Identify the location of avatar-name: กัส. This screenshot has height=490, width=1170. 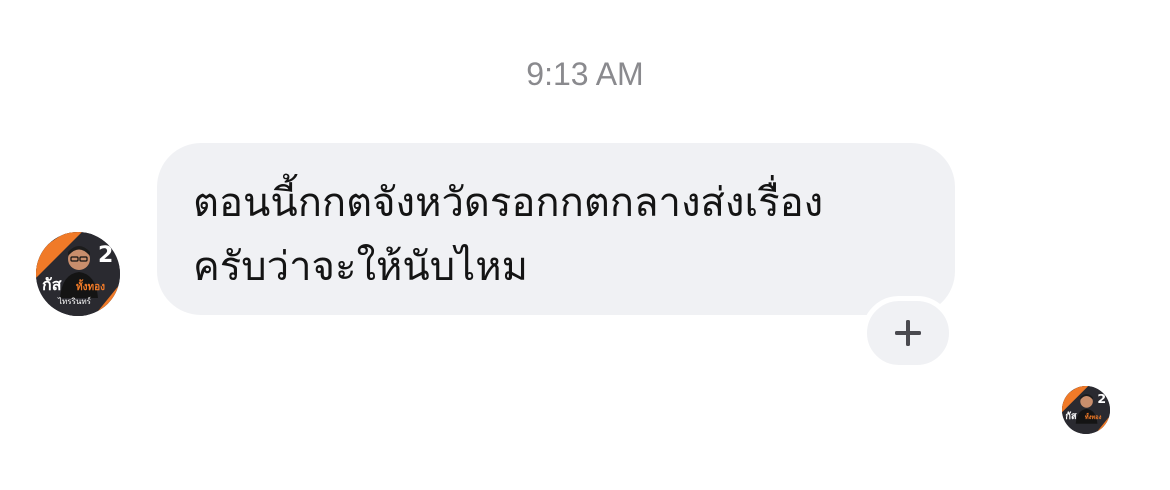
(52, 284).